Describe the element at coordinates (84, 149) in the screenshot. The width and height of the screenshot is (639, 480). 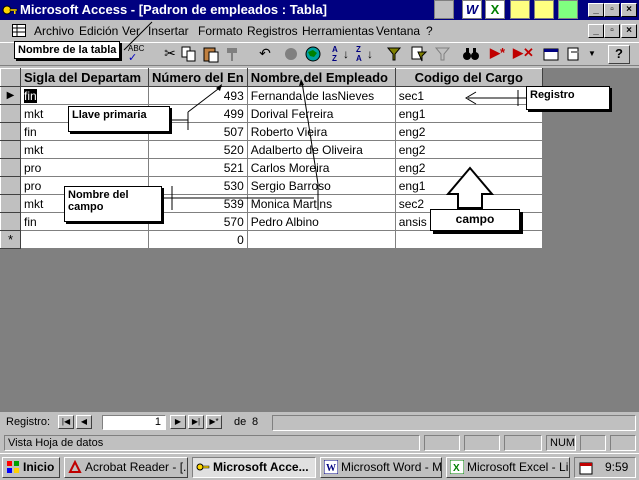
I see `cell-sigla: mkt` at that location.